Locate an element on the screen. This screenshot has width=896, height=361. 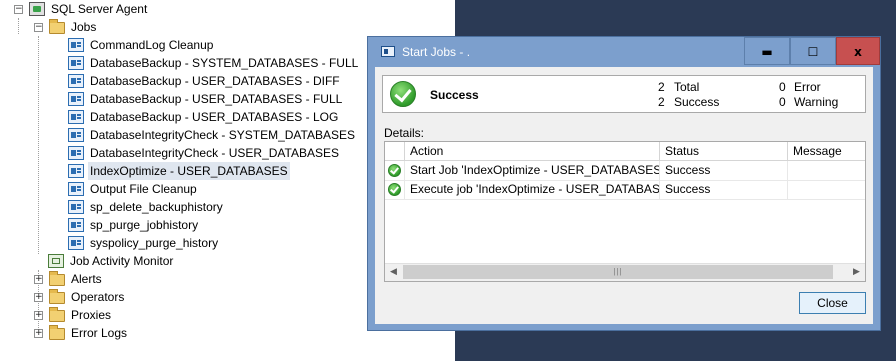
dialog-title: Start Jobs - . is located at coordinates (436, 52).